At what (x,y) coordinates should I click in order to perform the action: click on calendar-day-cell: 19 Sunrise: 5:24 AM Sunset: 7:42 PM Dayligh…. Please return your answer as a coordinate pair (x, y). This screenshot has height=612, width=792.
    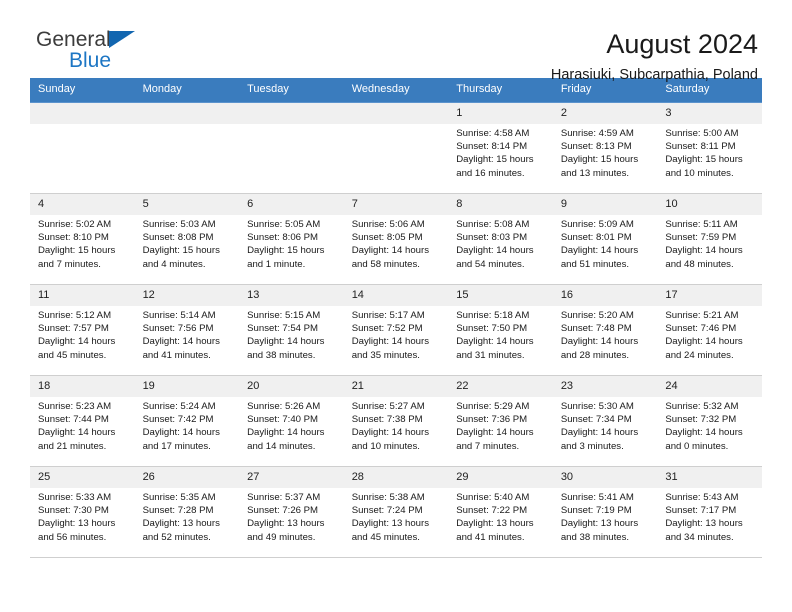
    Looking at the image, I should click on (187, 421).